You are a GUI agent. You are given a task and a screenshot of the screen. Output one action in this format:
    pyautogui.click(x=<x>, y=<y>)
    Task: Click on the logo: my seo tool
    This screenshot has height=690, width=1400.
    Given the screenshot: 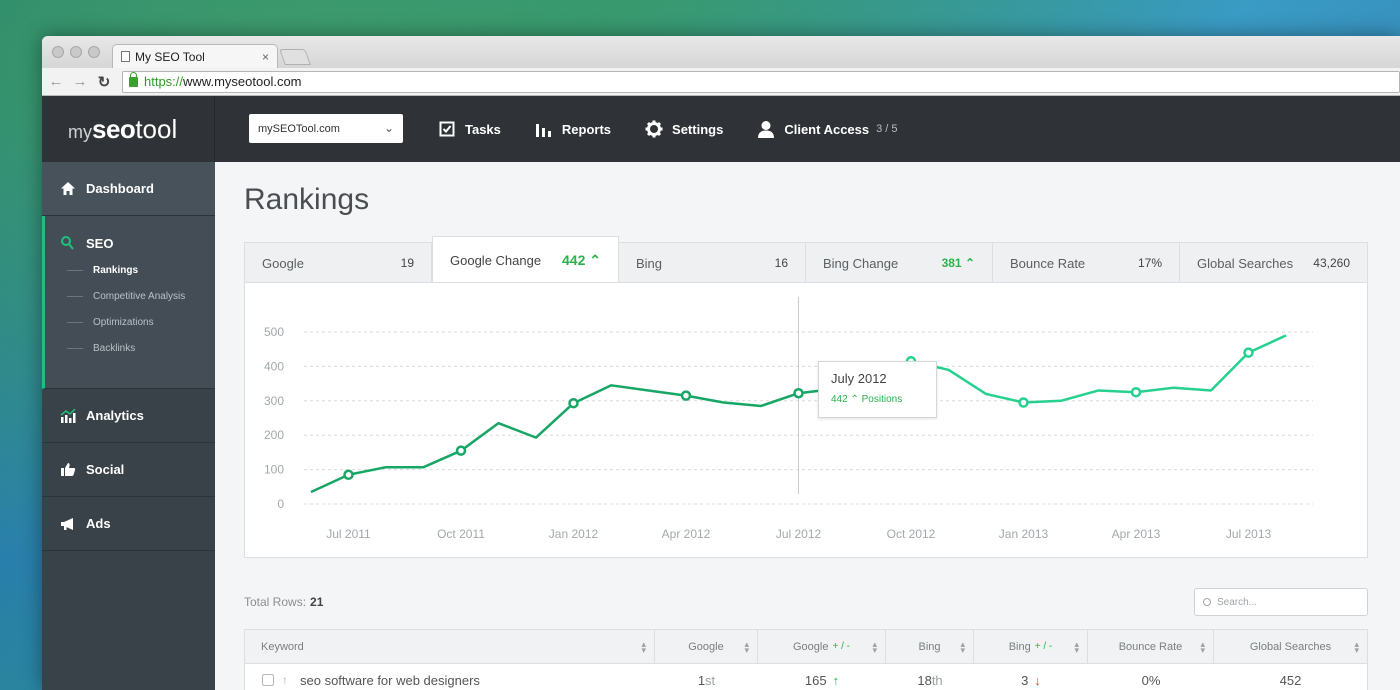 What is the action you would take?
    pyautogui.click(x=128, y=129)
    